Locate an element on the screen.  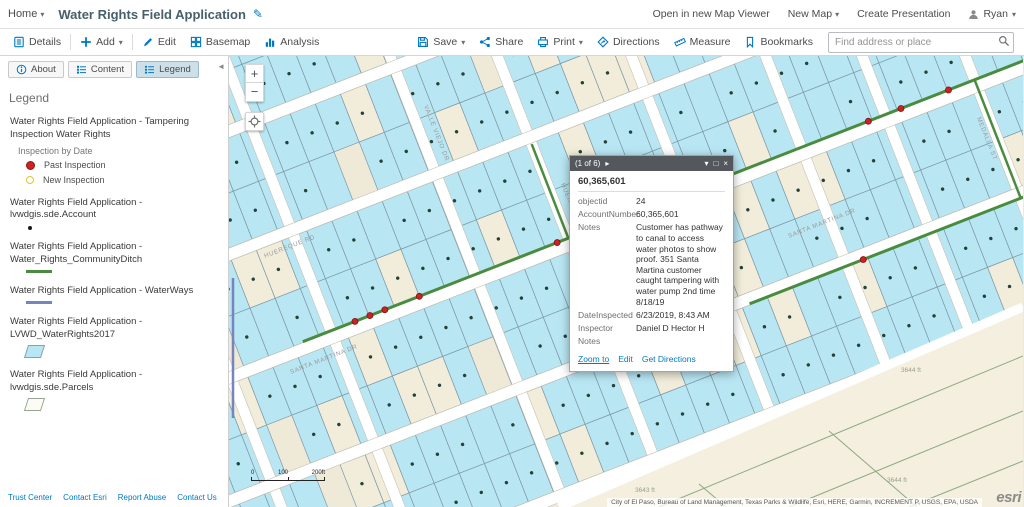
field-row: Notes is located at coordinates (589, 341).